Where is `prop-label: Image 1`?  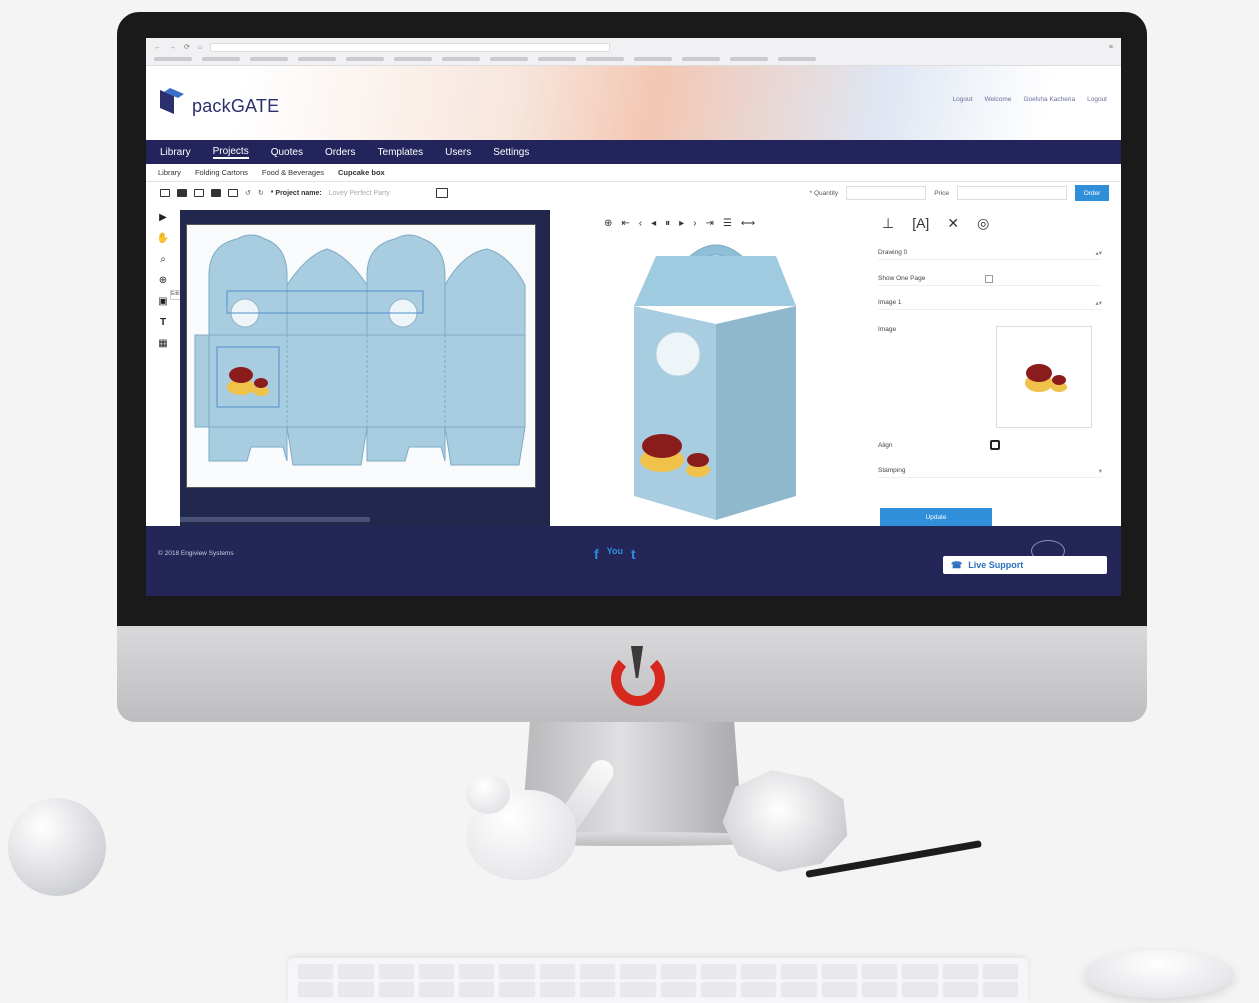 prop-label: Image 1 is located at coordinates (890, 302).